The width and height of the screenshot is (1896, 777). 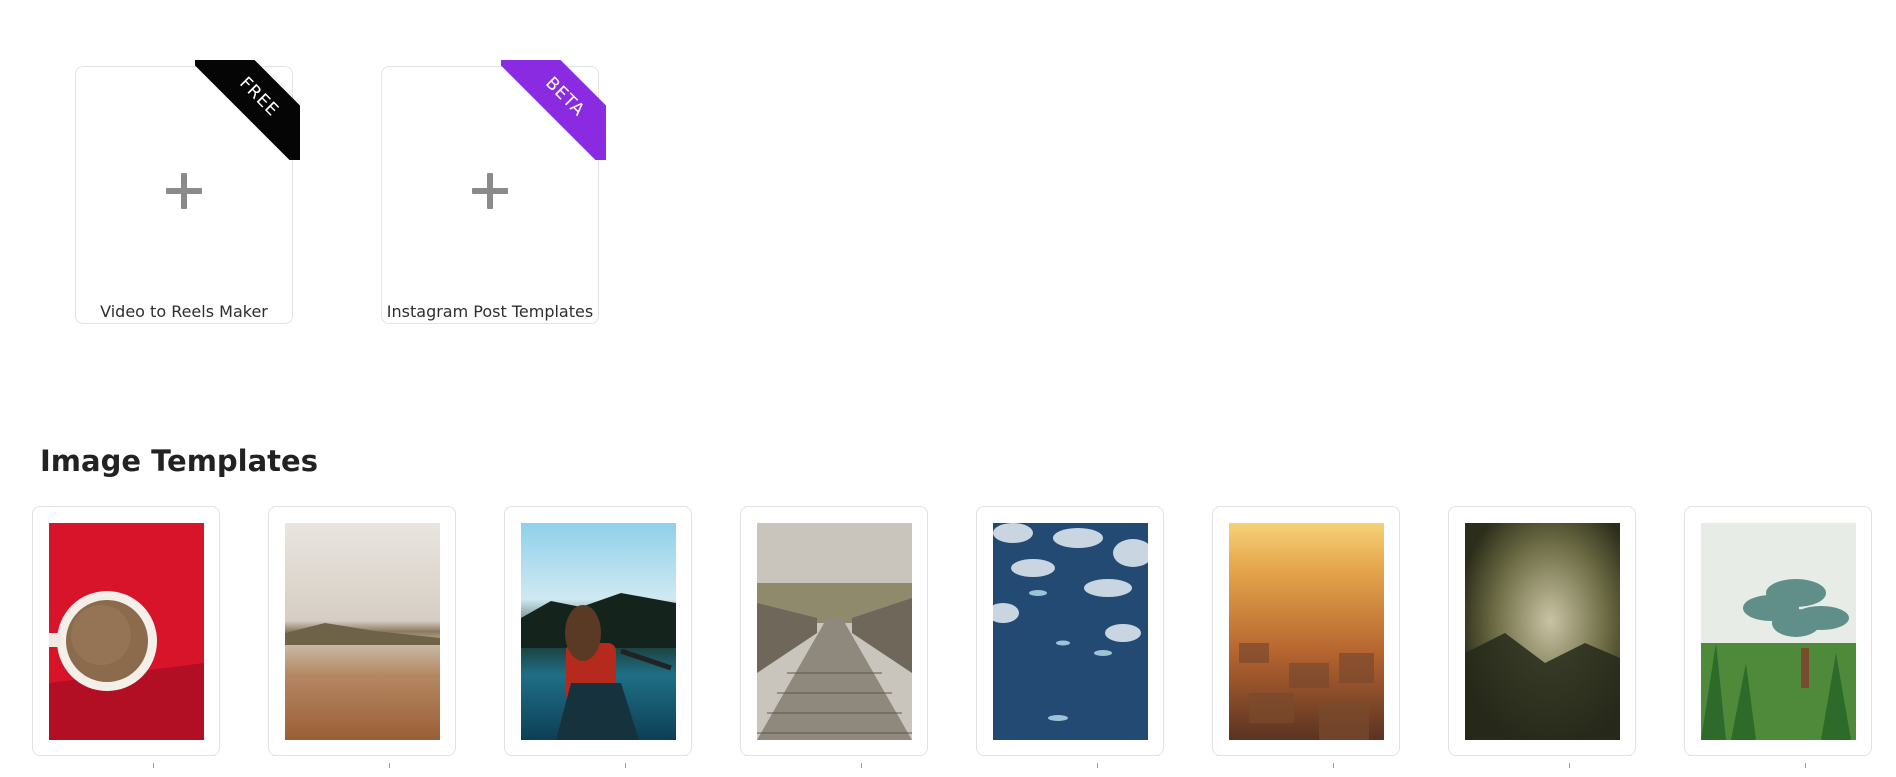 I want to click on instagram-post-templates-card: BETA Instagram Post Templates, so click(x=493, y=192).